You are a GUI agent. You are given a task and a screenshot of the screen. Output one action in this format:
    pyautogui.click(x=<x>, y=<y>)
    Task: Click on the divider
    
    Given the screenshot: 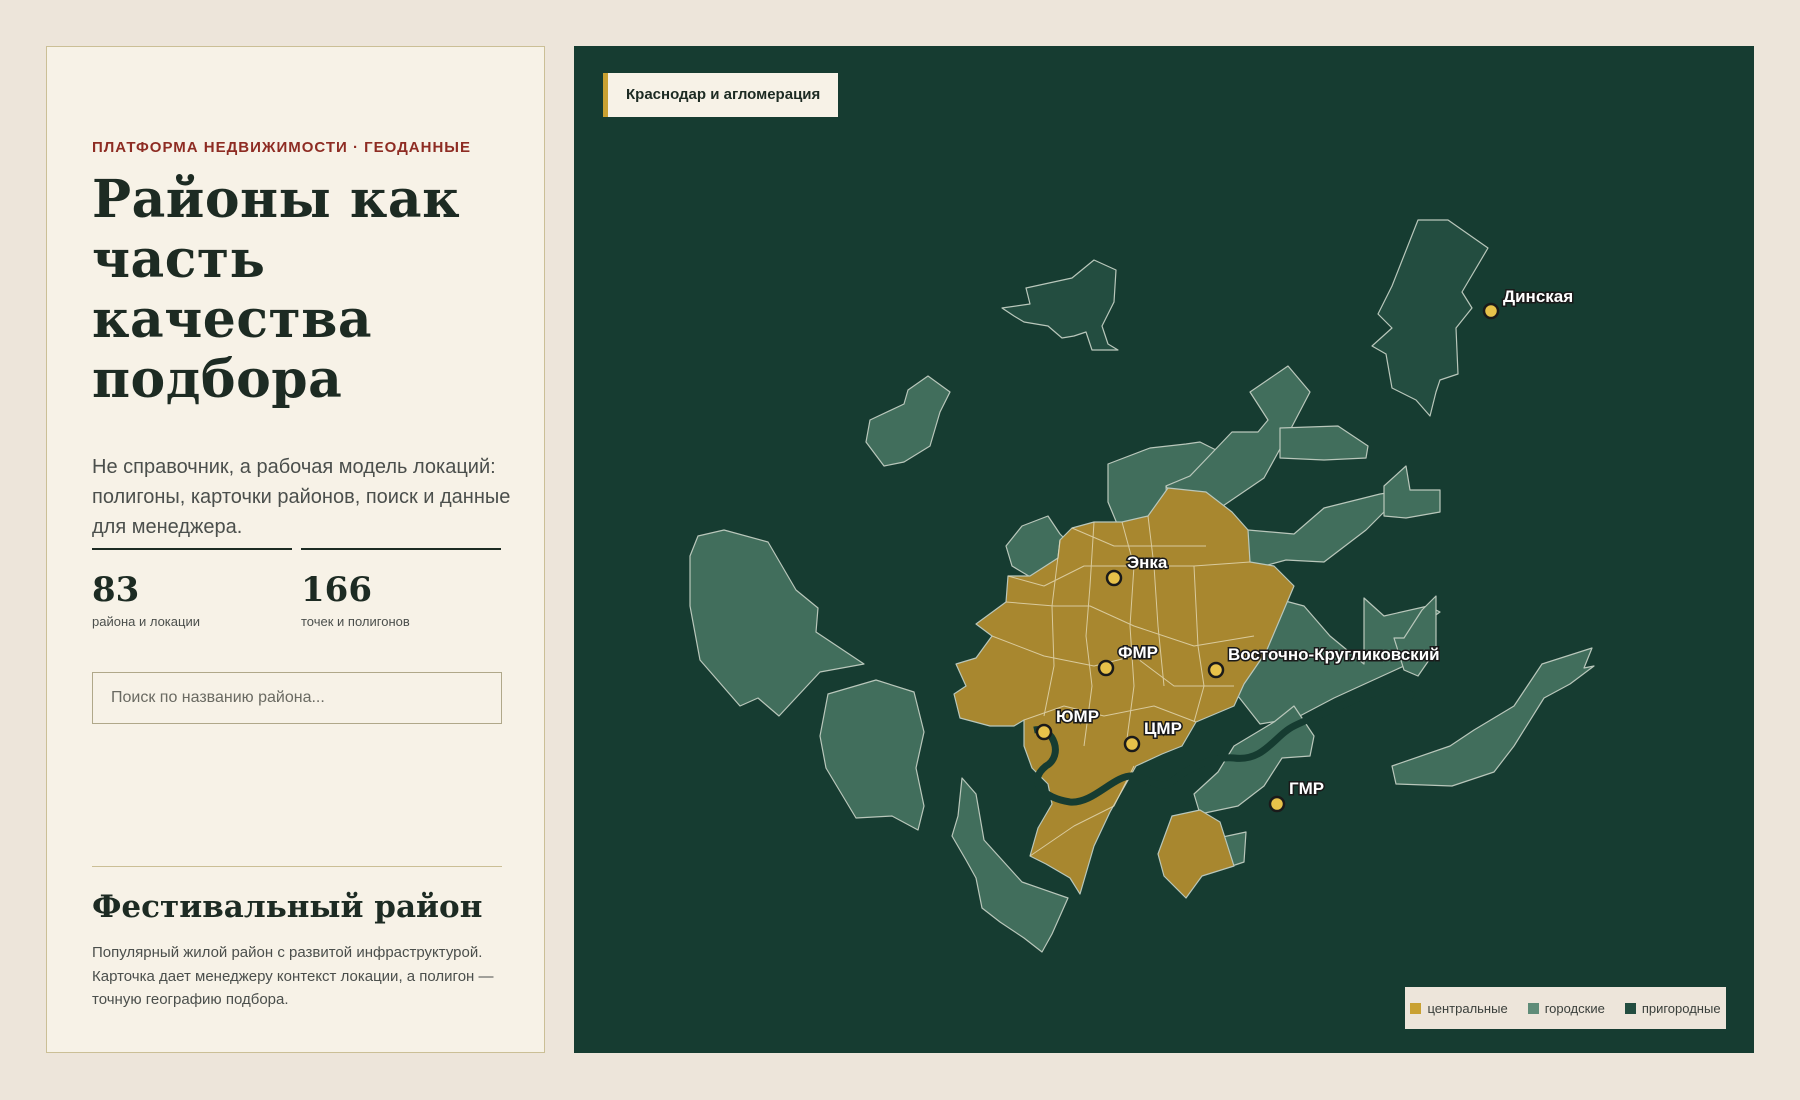 What is the action you would take?
    pyautogui.click(x=297, y=866)
    